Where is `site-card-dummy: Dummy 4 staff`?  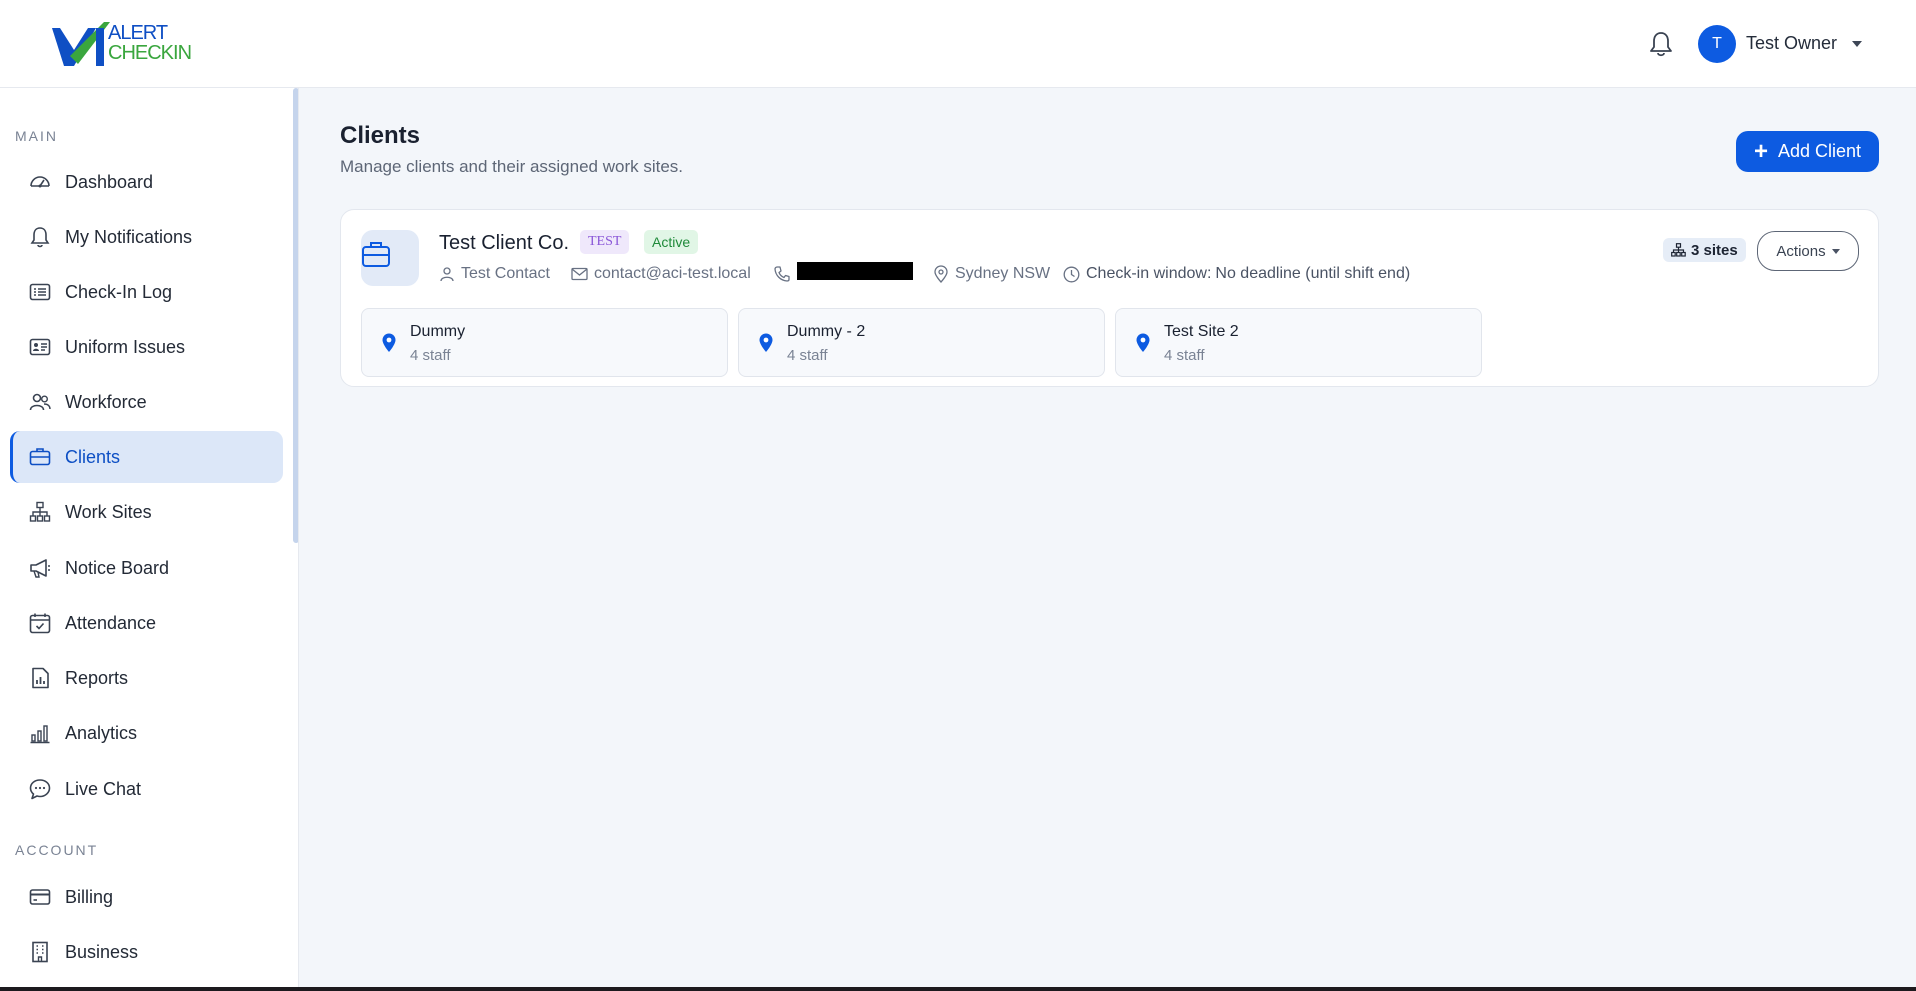 site-card-dummy: Dummy 4 staff is located at coordinates (544, 342).